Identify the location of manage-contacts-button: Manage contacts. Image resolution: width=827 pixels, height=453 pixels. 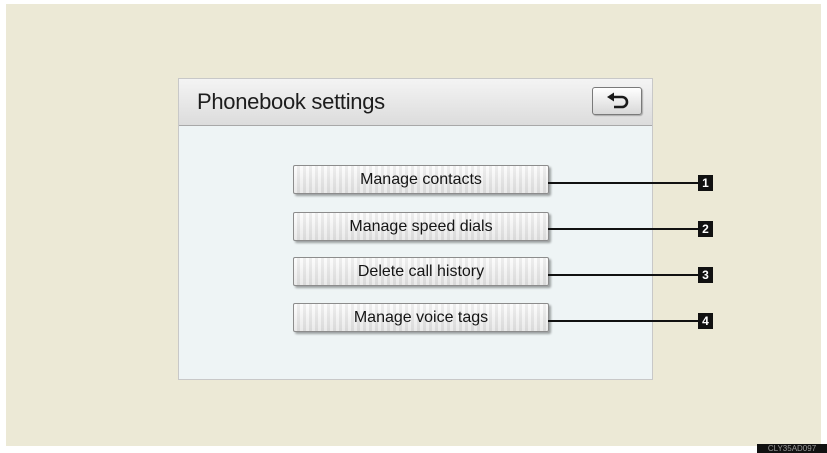
(421, 179).